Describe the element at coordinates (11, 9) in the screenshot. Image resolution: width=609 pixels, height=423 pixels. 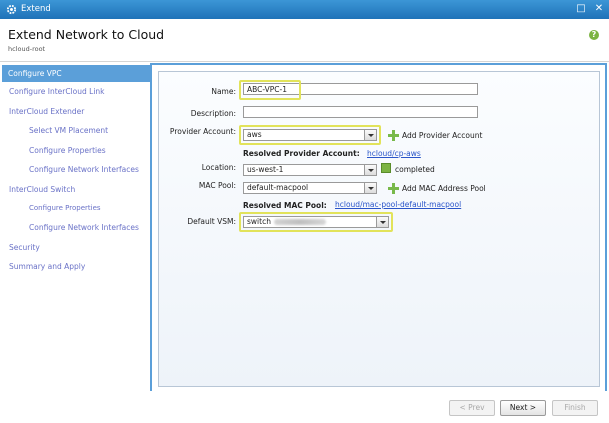
I see `gear-icon` at that location.